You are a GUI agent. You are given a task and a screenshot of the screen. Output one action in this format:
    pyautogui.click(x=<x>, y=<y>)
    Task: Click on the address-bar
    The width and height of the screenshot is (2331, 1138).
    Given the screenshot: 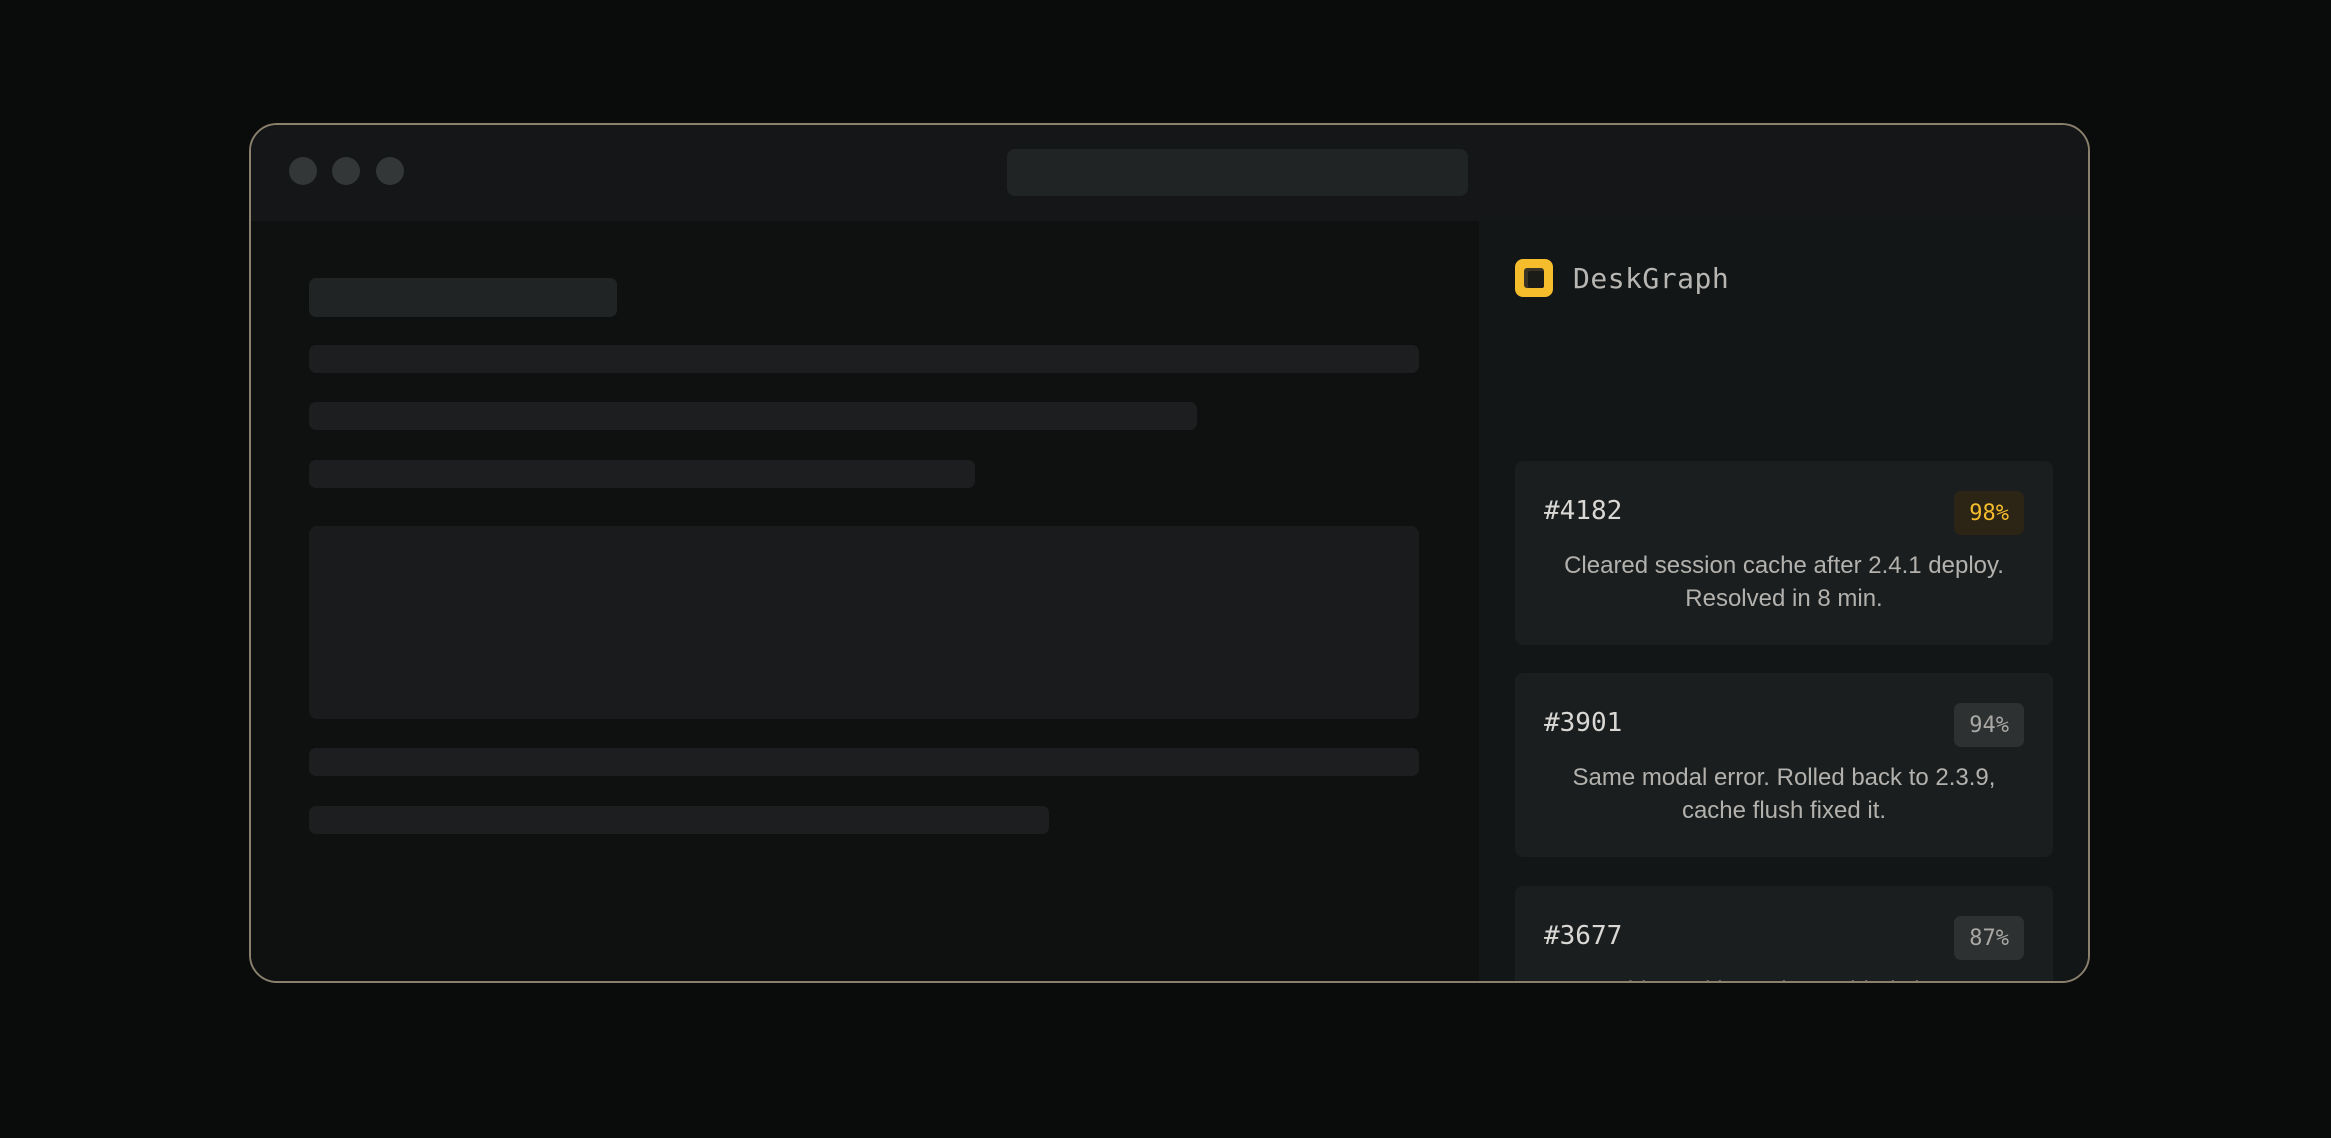 What is the action you would take?
    pyautogui.click(x=1237, y=172)
    